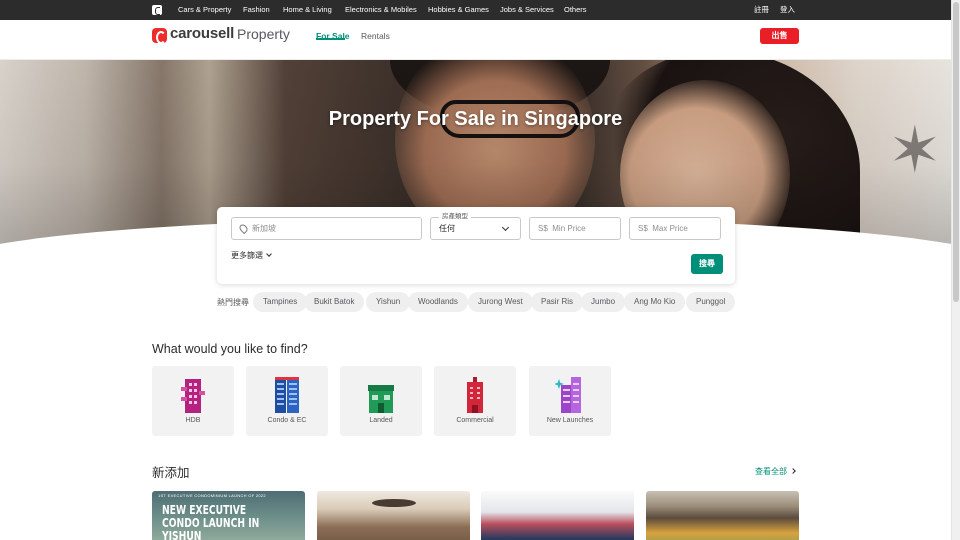  What do you see at coordinates (643, 228) in the screenshot?
I see `max-price-currency: S$` at bounding box center [643, 228].